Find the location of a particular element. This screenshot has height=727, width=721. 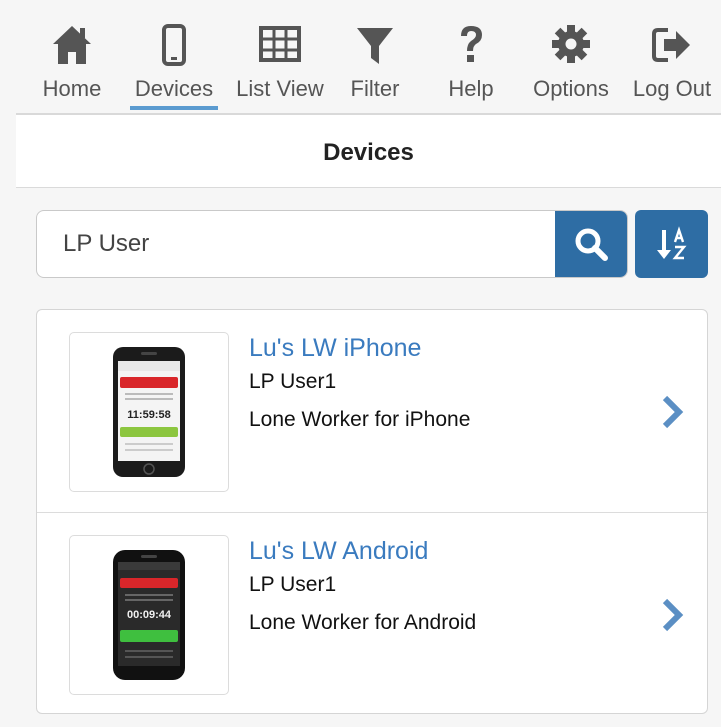

nav-list-view: List View is located at coordinates (280, 65).